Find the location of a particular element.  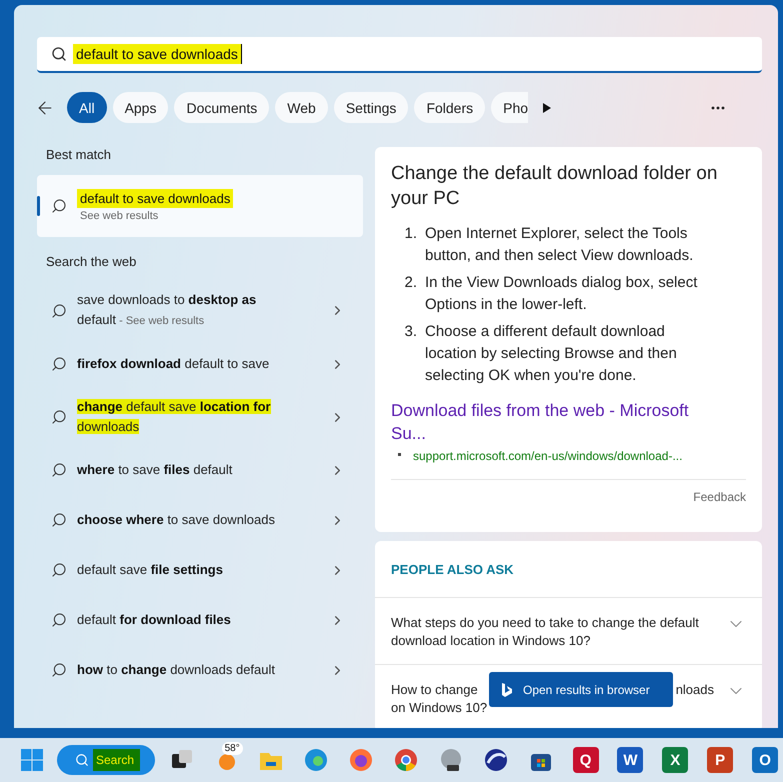

suggestion-text: default for download files is located at coordinates (154, 620).